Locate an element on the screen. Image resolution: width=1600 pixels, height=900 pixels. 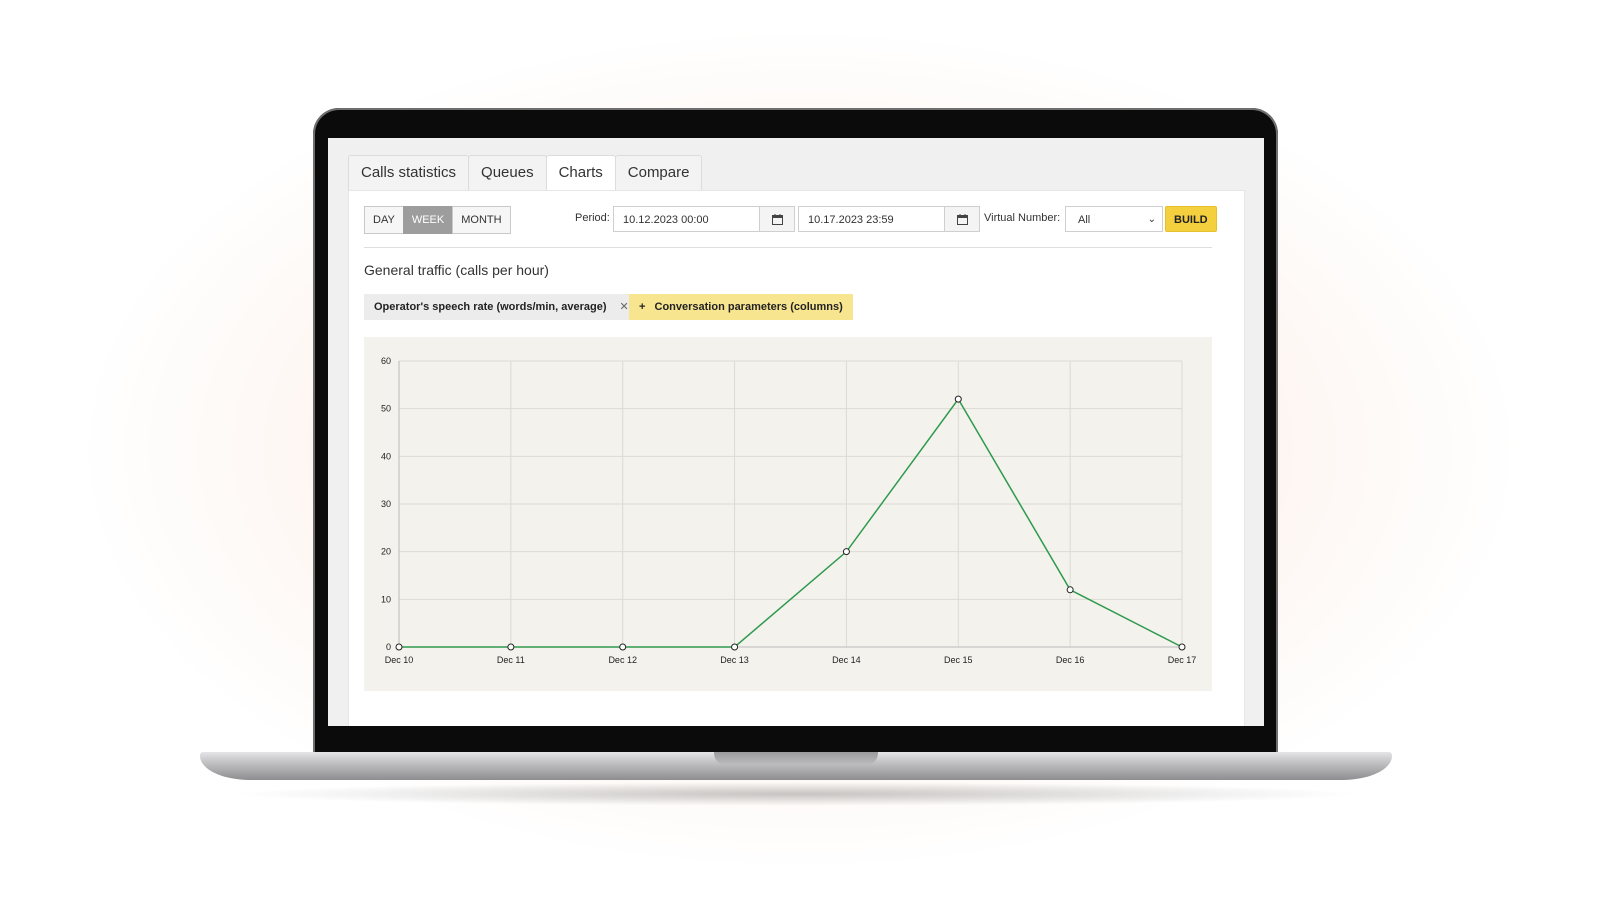
y-tick-label: 40 is located at coordinates (386, 456).